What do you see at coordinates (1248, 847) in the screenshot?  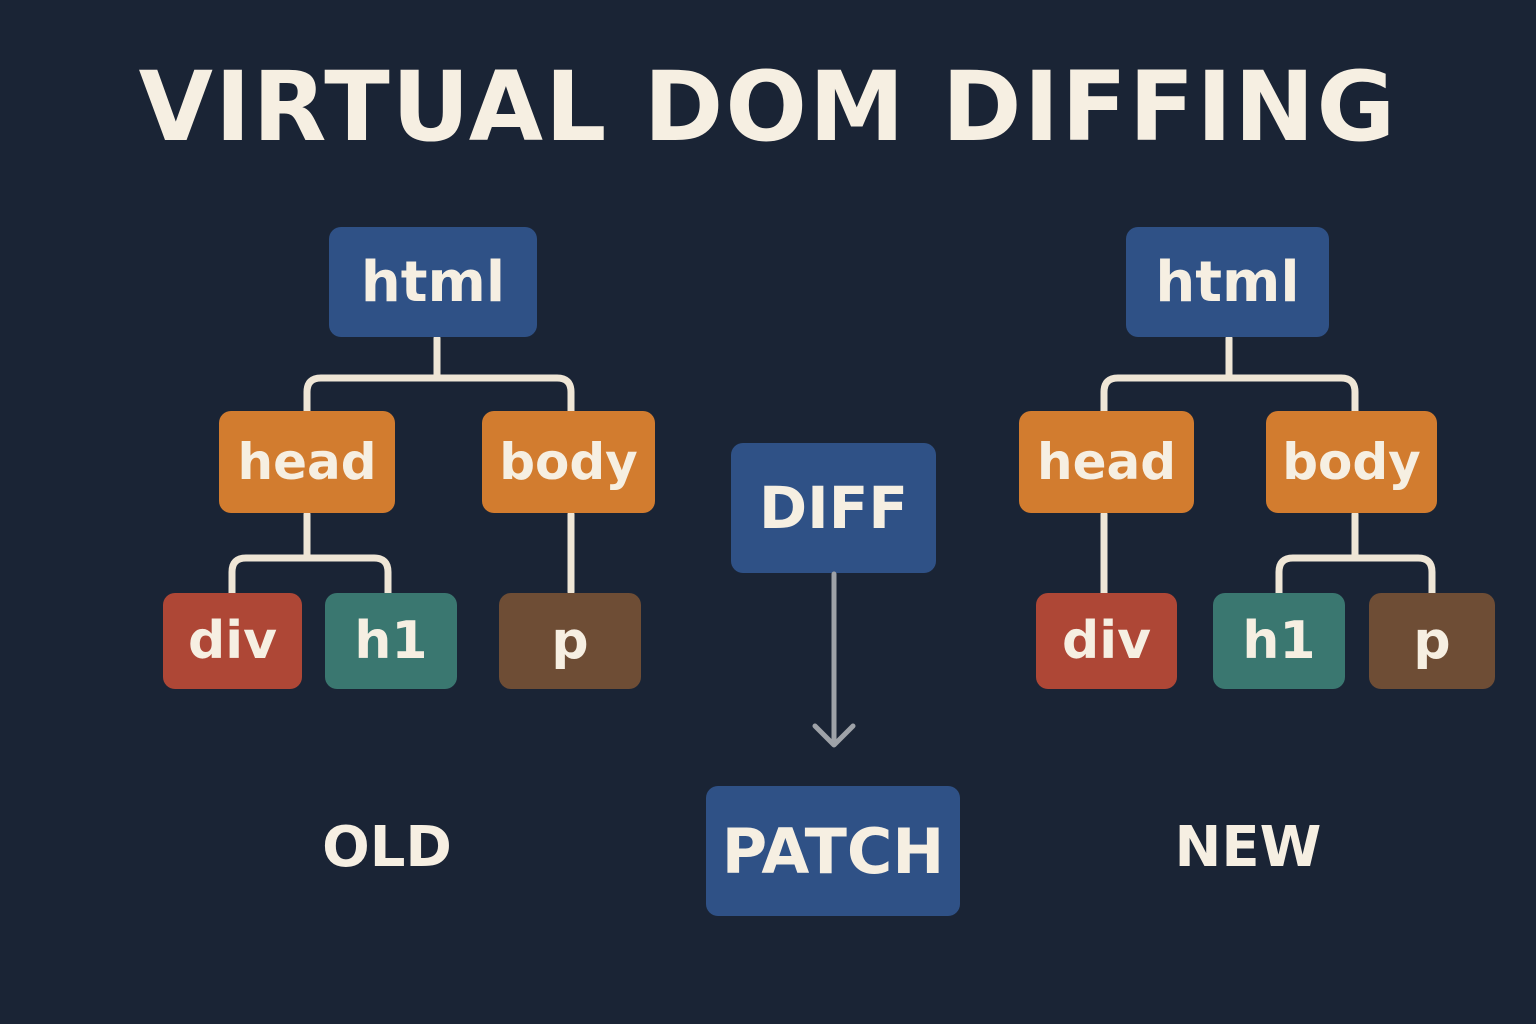 I see `new-tree-label: NEW` at bounding box center [1248, 847].